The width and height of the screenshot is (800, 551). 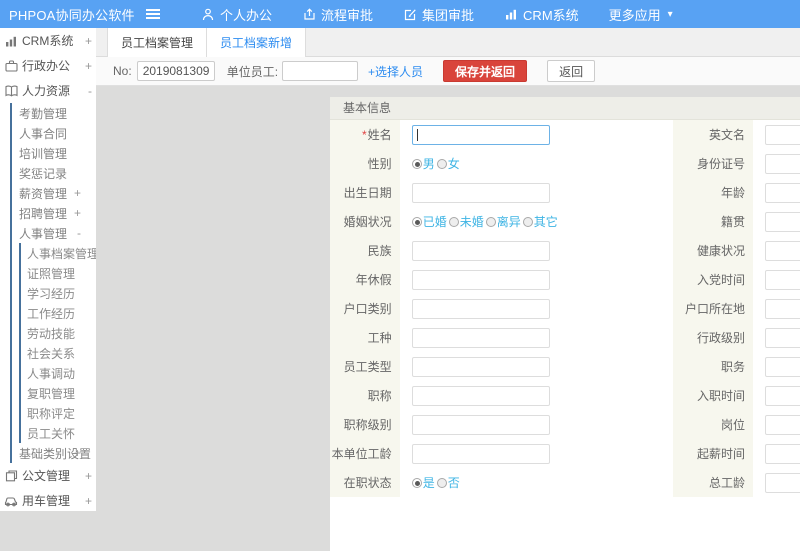 I want to click on sidebar-item-19: 员工关怀, so click(x=48, y=433).